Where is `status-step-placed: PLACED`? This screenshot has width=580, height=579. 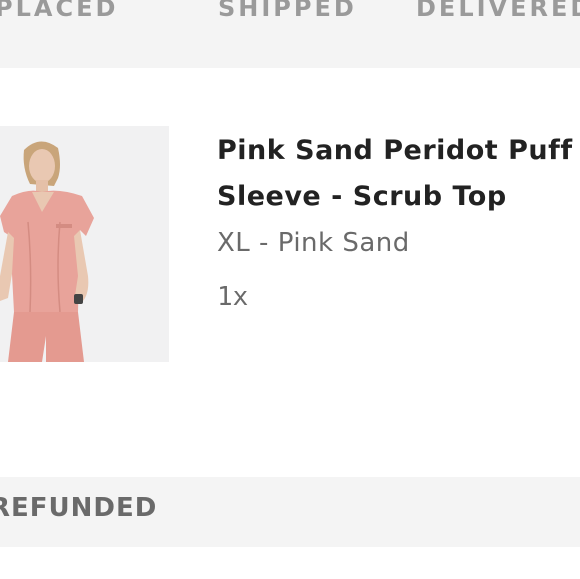
status-step-placed: PLACED is located at coordinates (59, 11).